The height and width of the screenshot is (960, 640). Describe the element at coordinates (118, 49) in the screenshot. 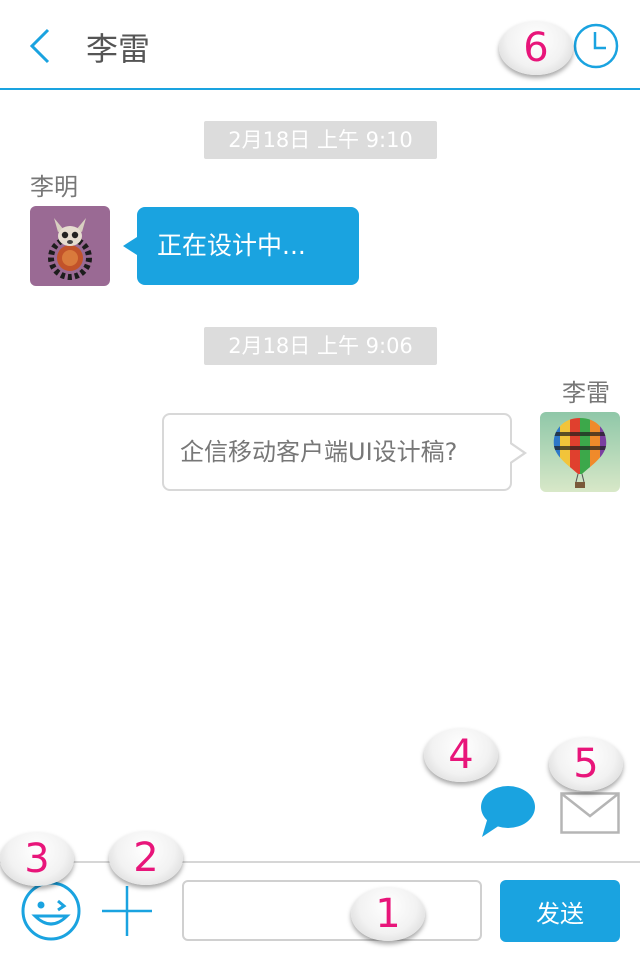

I see `chat-title: 李雷` at that location.